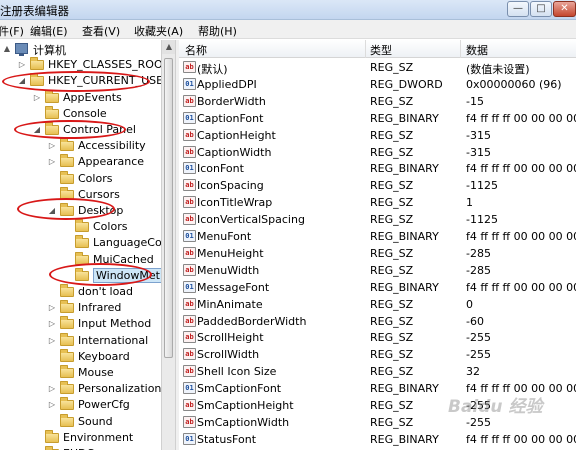  Describe the element at coordinates (377, 354) in the screenshot. I see `value-row: ab ScrollWidth REG_SZ -255` at that location.